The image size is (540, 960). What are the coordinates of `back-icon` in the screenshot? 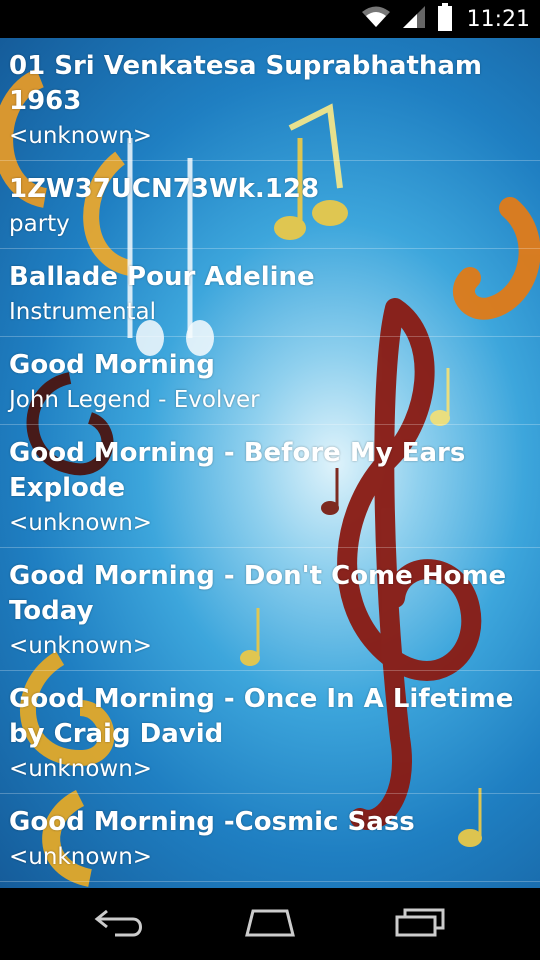 It's located at (120, 924).